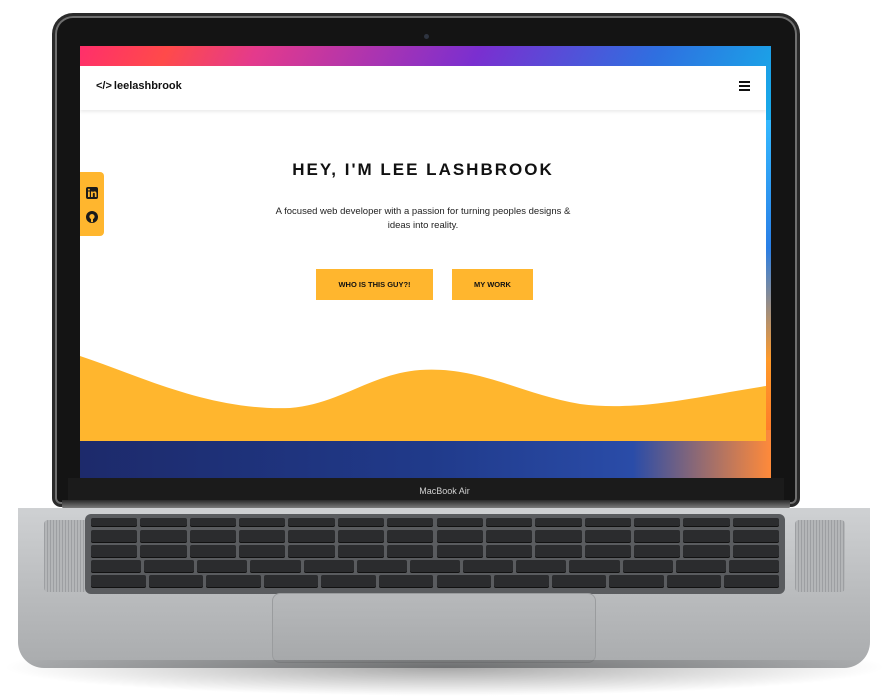 The height and width of the screenshot is (696, 889). What do you see at coordinates (744, 86) in the screenshot?
I see `hamburger-menu-icon` at bounding box center [744, 86].